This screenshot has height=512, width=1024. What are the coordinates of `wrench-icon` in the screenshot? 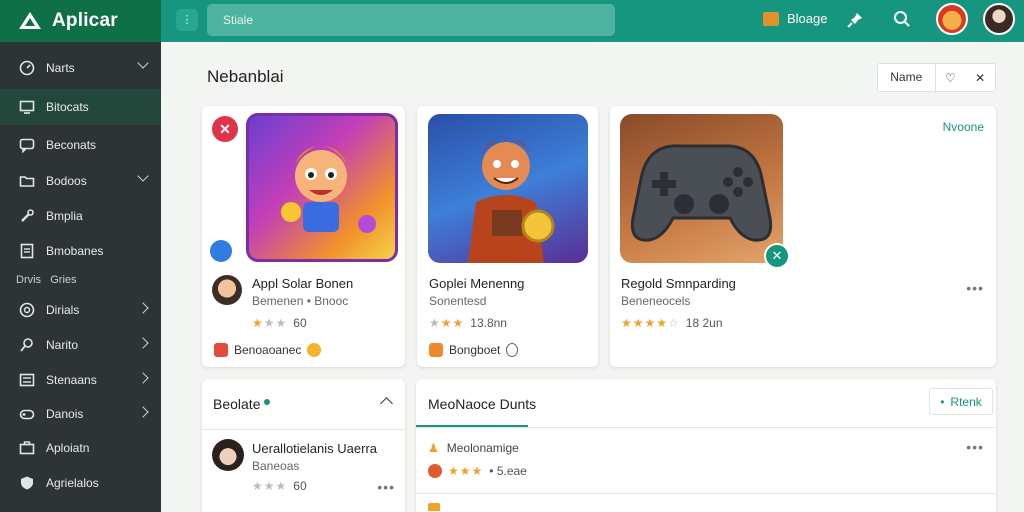 It's located at (27, 216).